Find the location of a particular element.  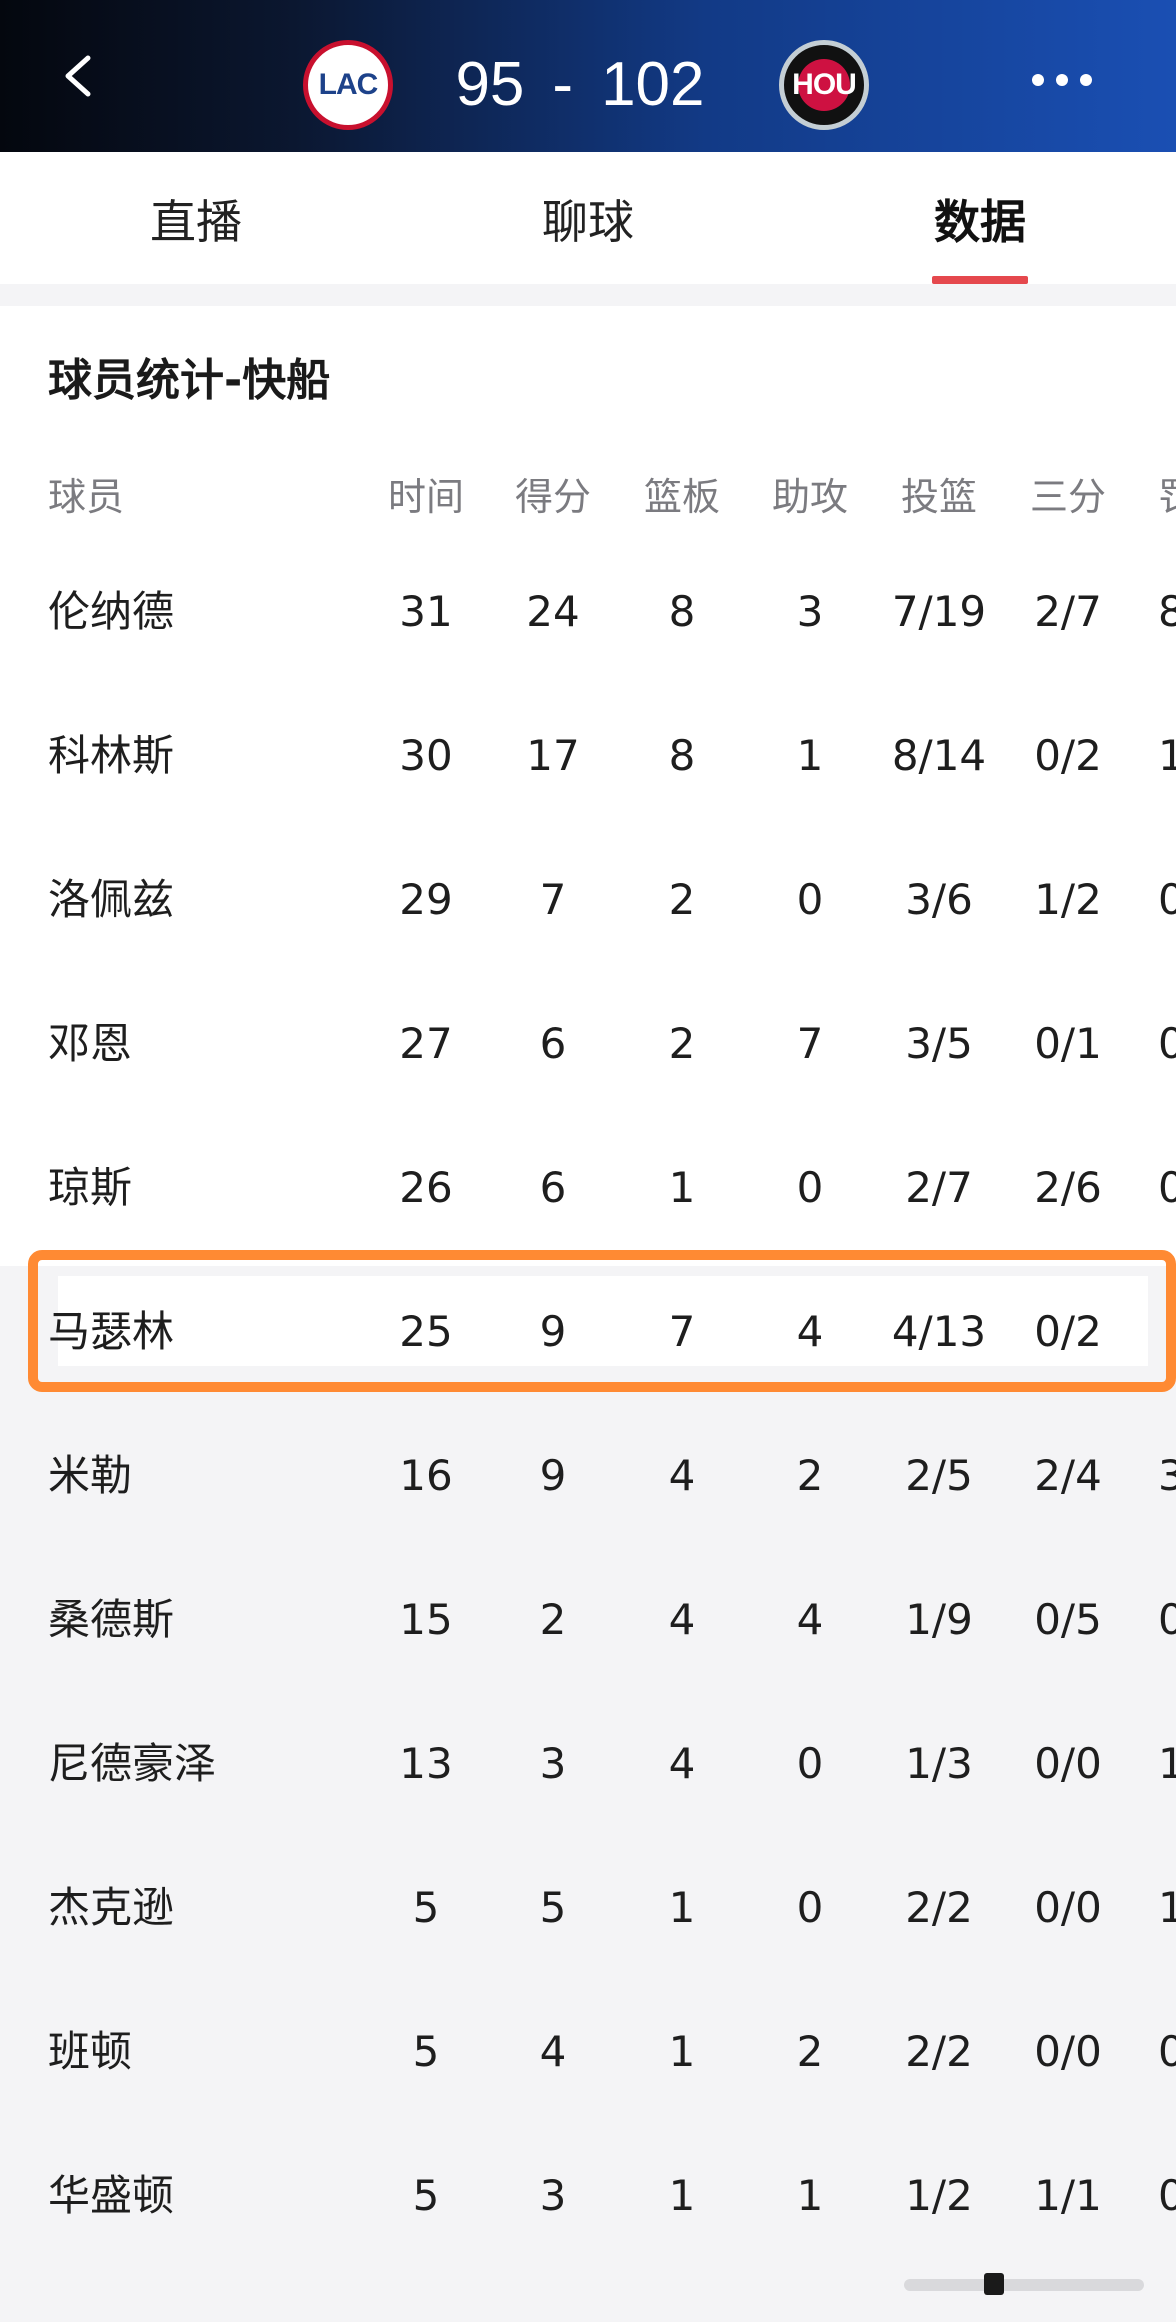

home-score: 95 is located at coordinates (490, 84).